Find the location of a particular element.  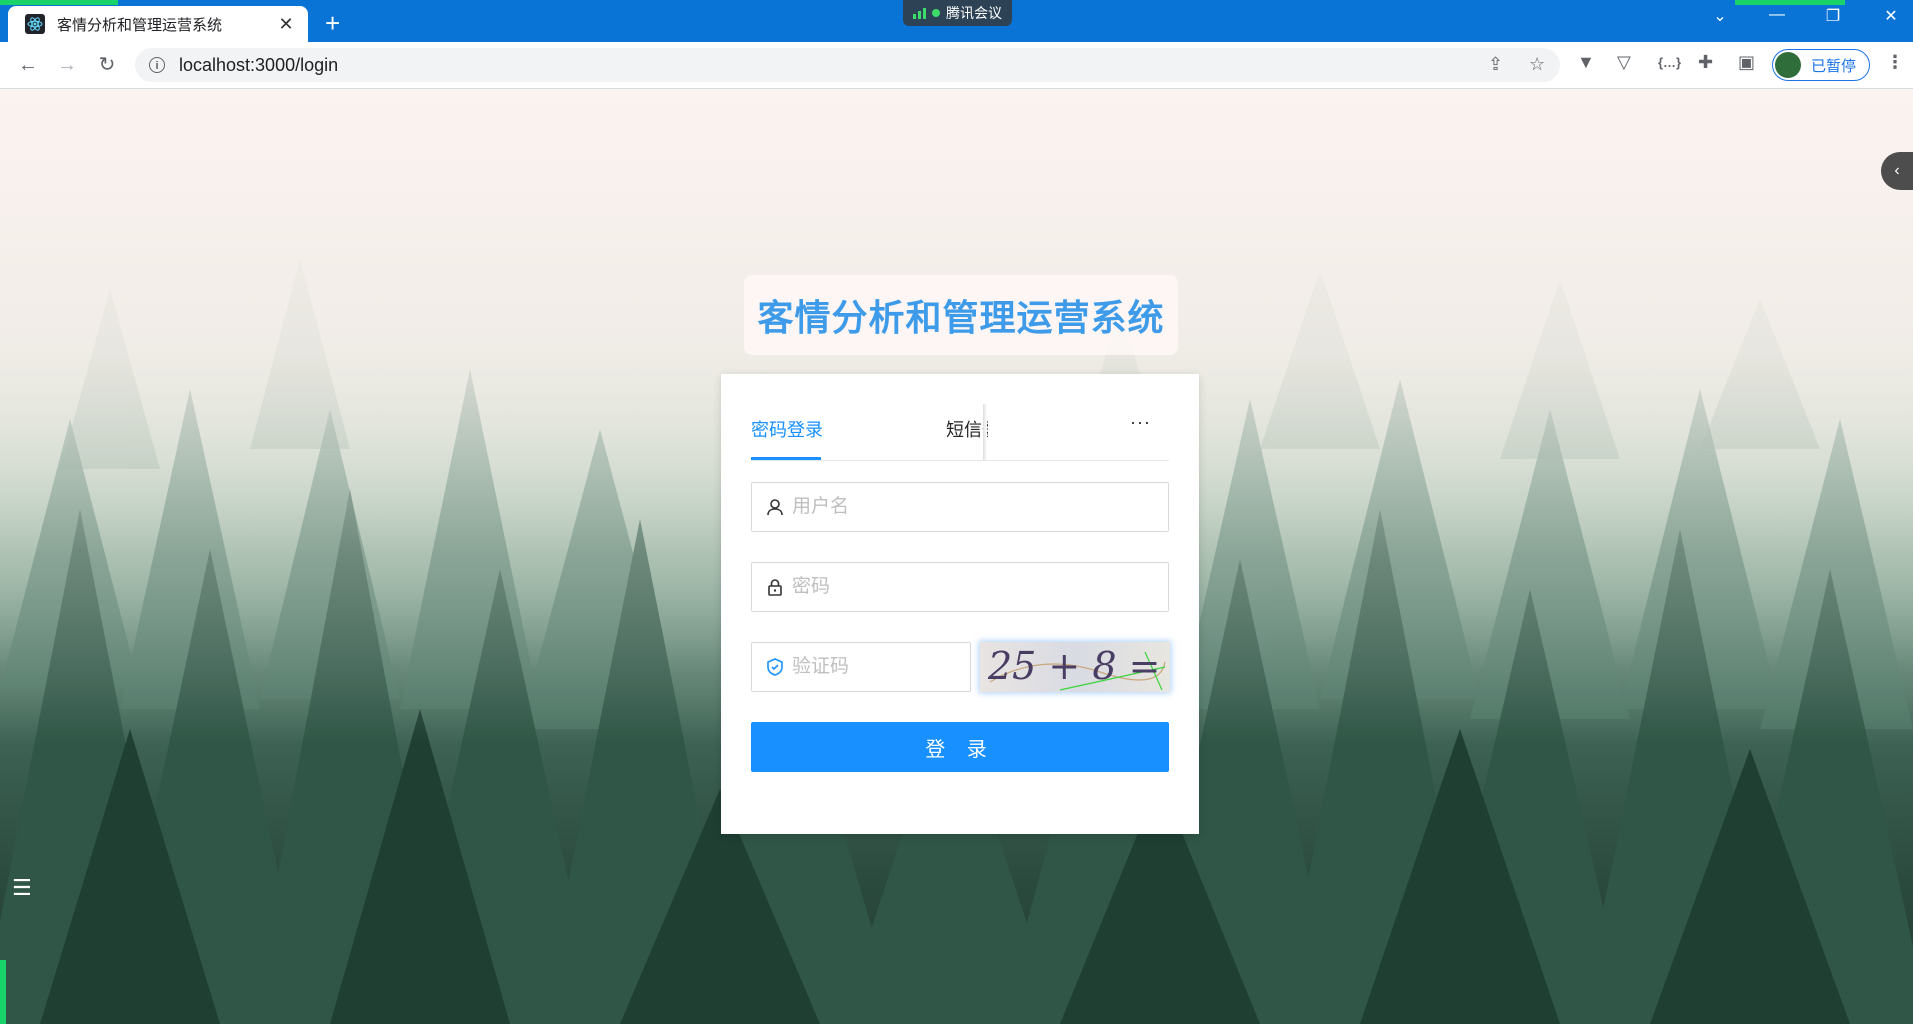

bookmark-star-icon: ☆ is located at coordinates (1537, 64).